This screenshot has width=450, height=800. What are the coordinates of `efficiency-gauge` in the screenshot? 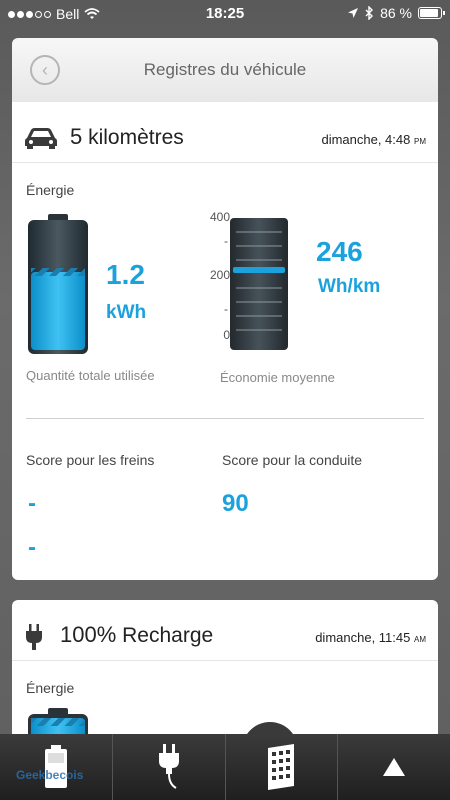 It's located at (259, 284).